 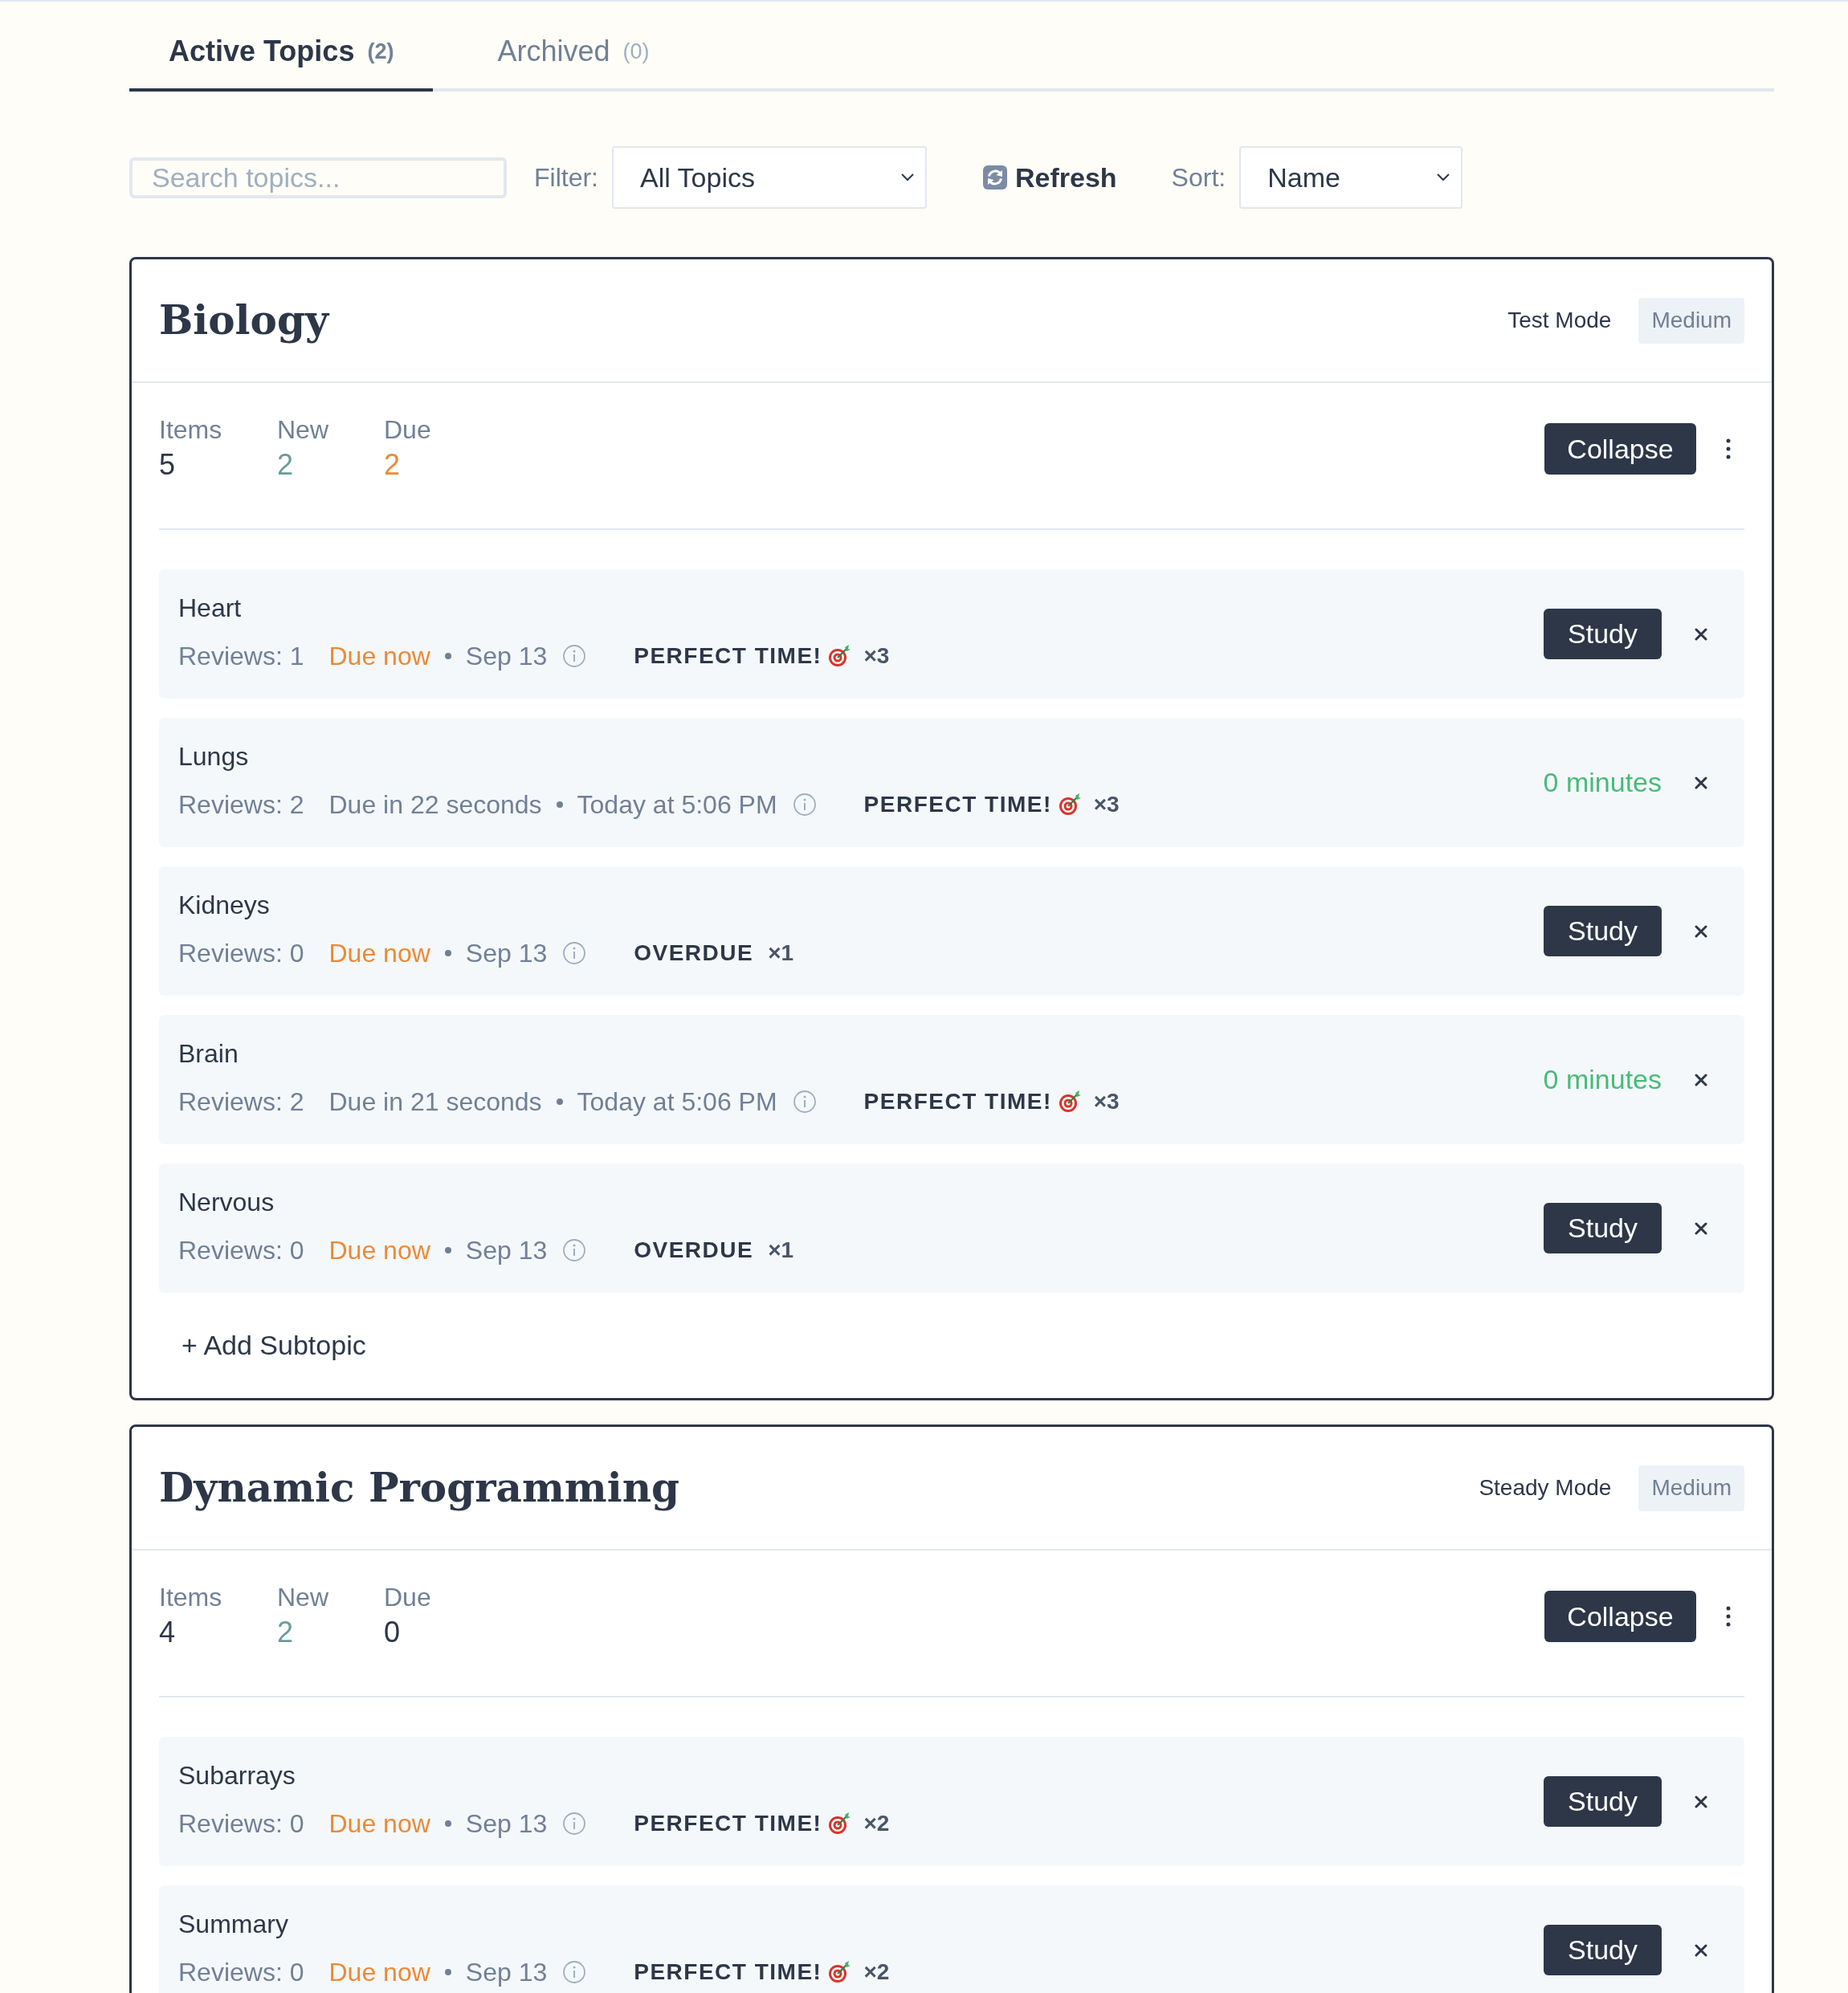 What do you see at coordinates (237, 1775) in the screenshot?
I see `subtopic-name: Subarrays` at bounding box center [237, 1775].